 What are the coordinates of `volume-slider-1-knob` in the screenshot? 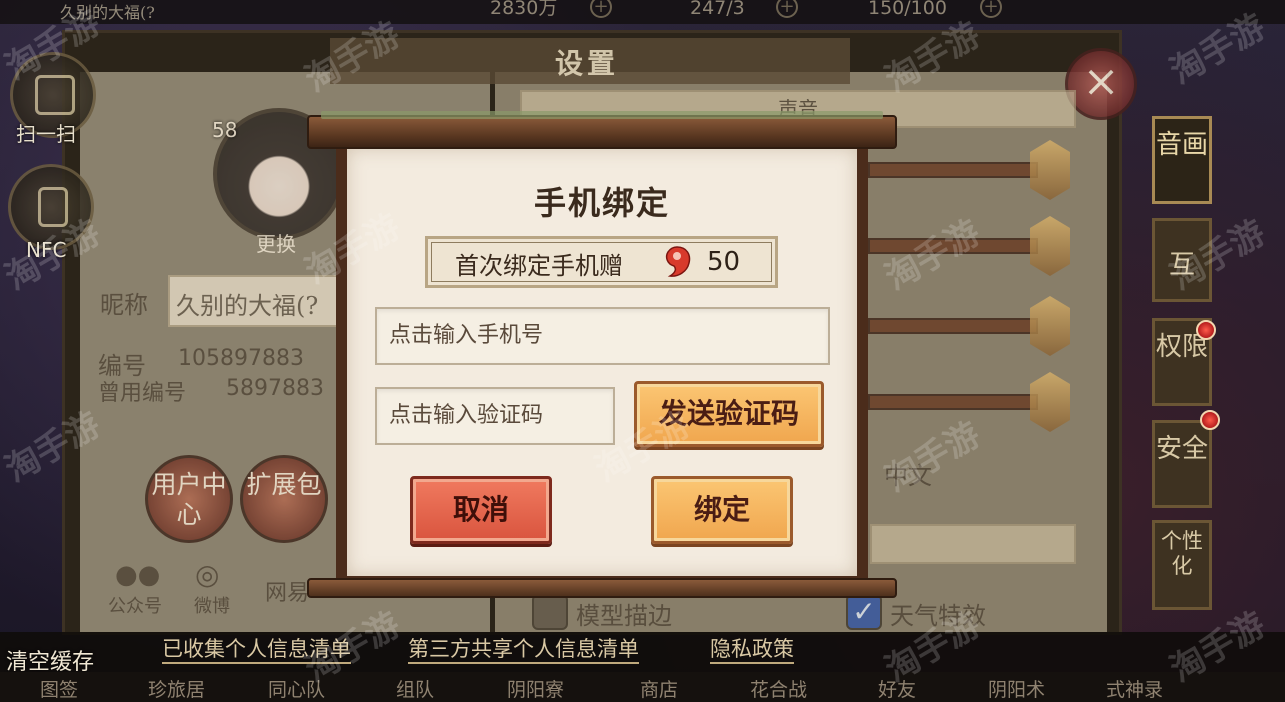 It's located at (1050, 170).